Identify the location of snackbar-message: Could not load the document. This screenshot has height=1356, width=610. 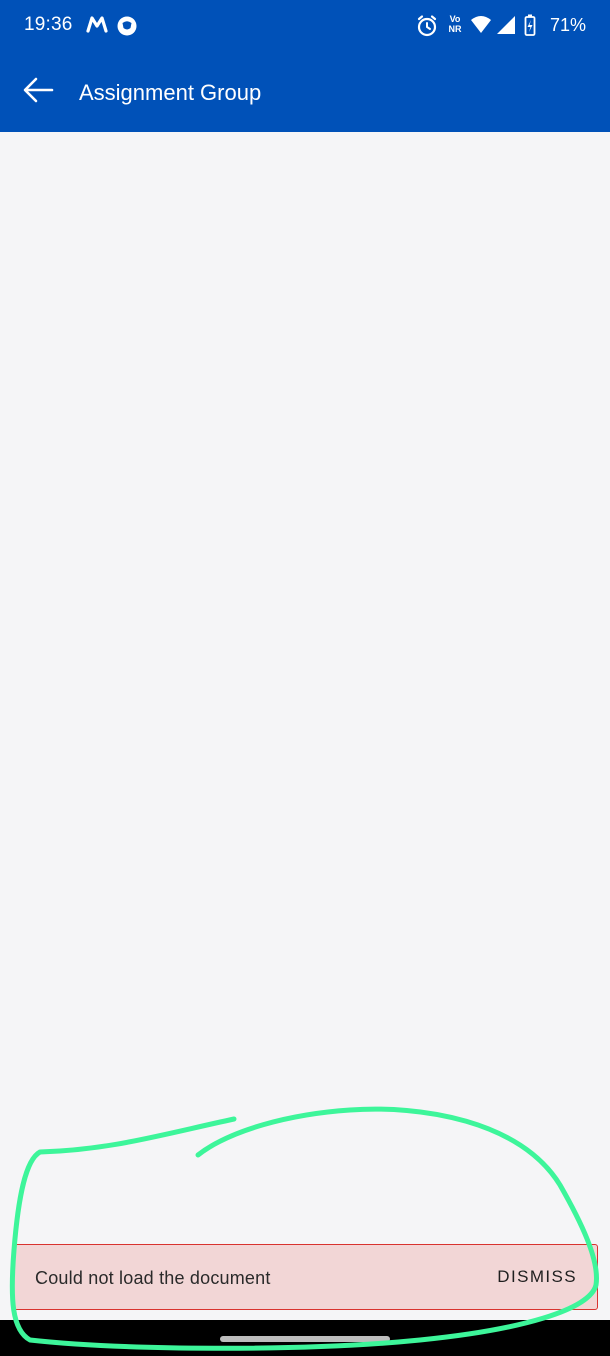
(153, 1278).